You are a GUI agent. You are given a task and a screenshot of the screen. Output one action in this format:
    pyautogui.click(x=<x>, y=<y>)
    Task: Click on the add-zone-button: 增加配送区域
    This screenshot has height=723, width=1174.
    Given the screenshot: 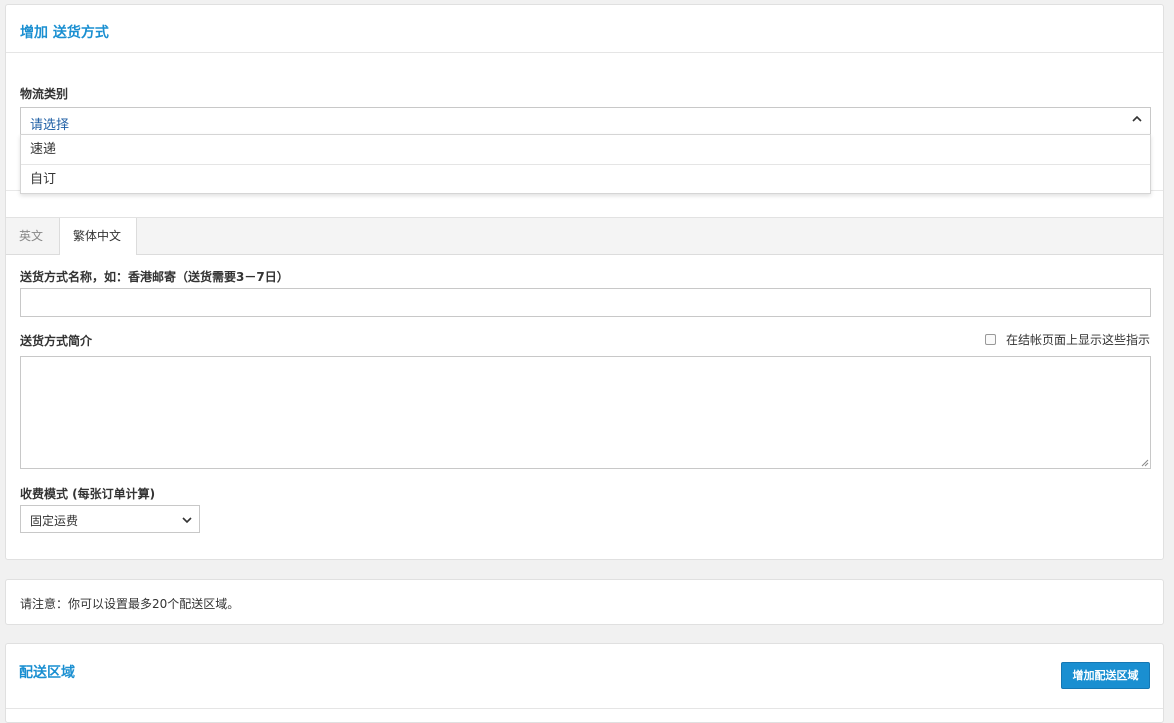 What is the action you would take?
    pyautogui.click(x=1105, y=675)
    